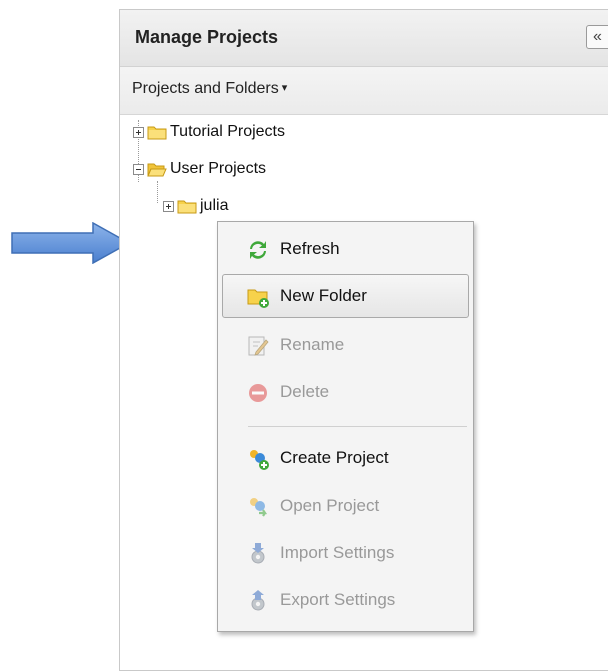 Image resolution: width=608 pixels, height=671 pixels. I want to click on new-folder-icon, so click(258, 298).